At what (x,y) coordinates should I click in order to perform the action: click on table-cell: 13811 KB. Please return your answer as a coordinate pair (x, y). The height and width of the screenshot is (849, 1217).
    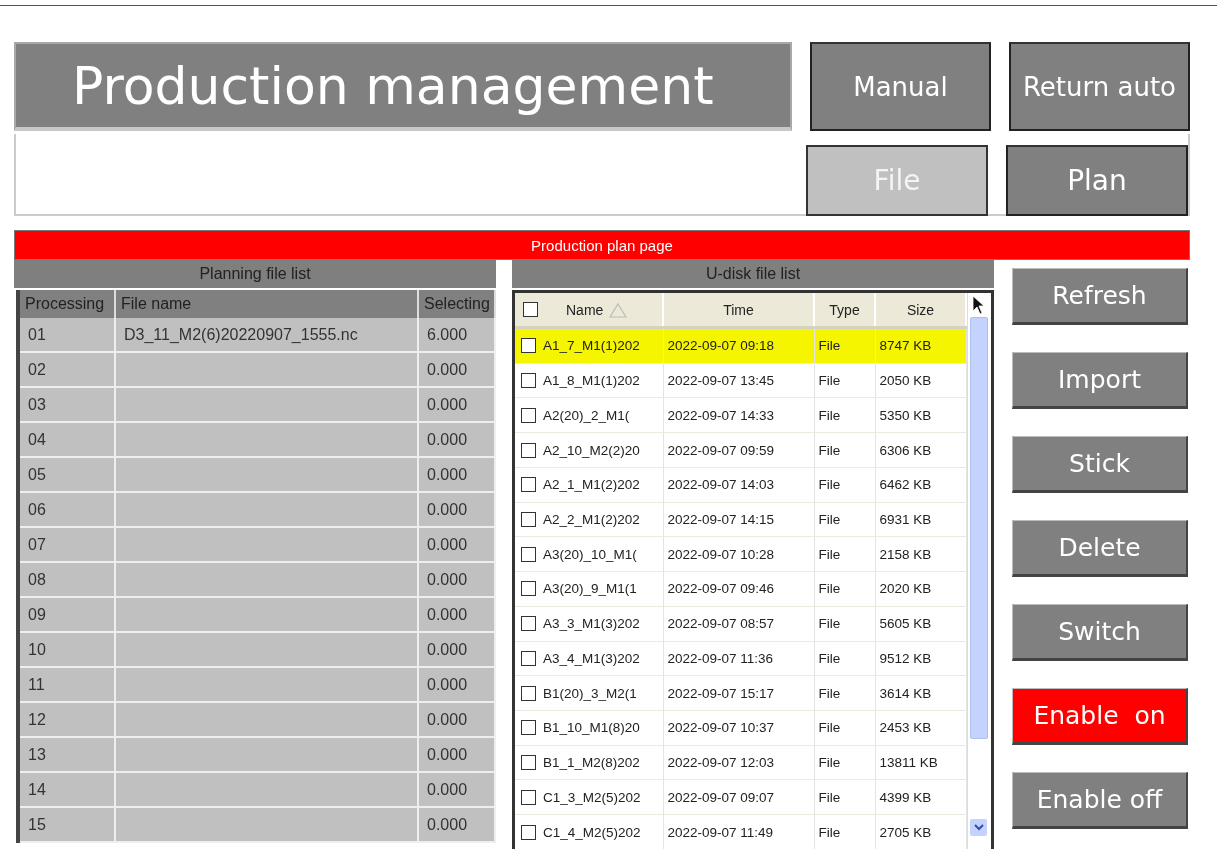
    Looking at the image, I should click on (920, 762).